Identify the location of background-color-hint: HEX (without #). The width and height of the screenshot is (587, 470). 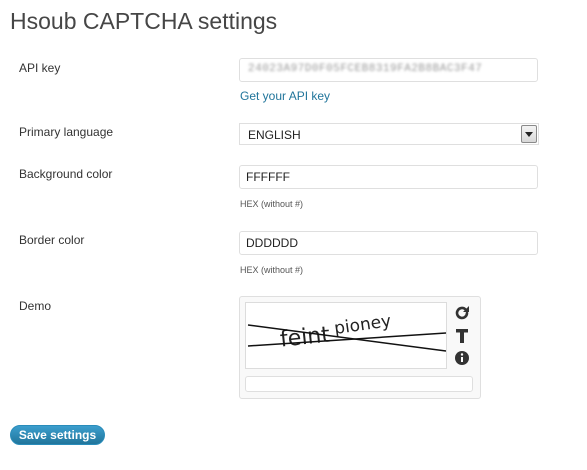
(272, 204).